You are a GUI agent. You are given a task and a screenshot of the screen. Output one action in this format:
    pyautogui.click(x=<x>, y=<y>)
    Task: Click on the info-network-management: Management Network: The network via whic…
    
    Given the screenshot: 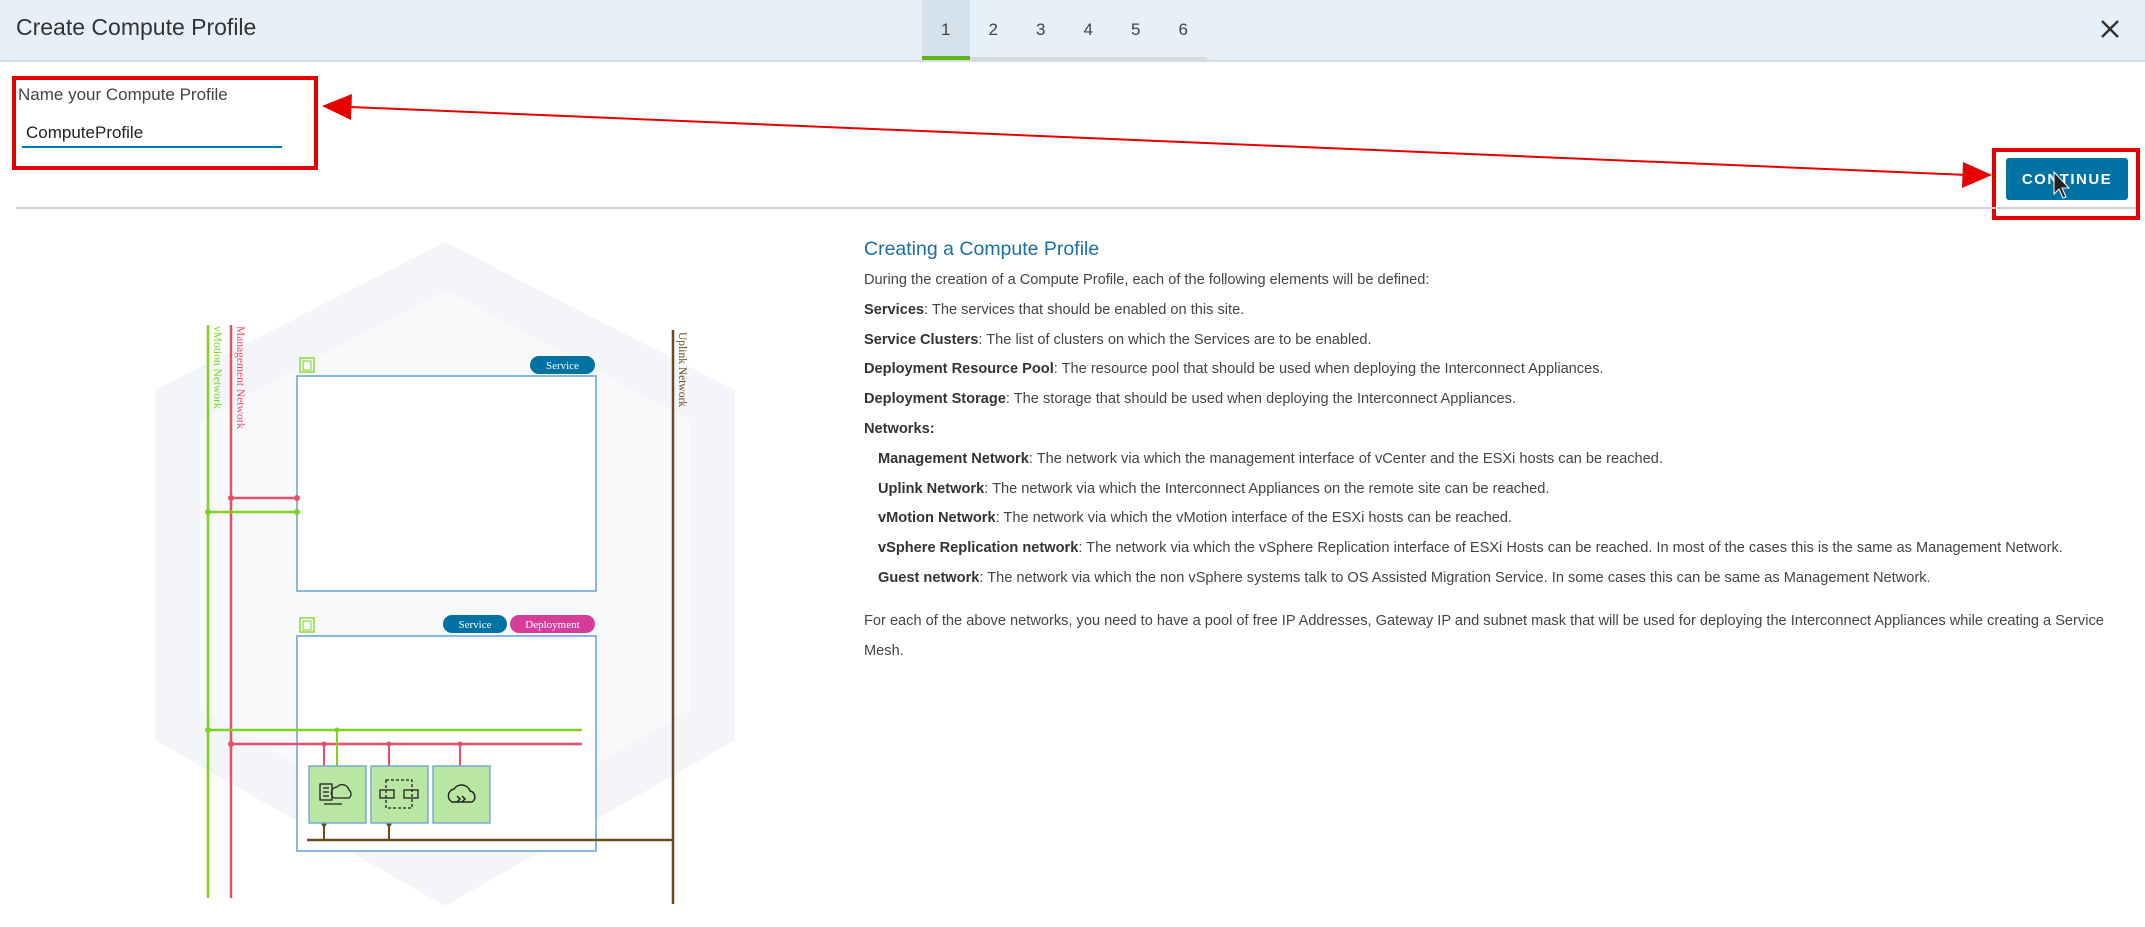 What is the action you would take?
    pyautogui.click(x=1270, y=458)
    